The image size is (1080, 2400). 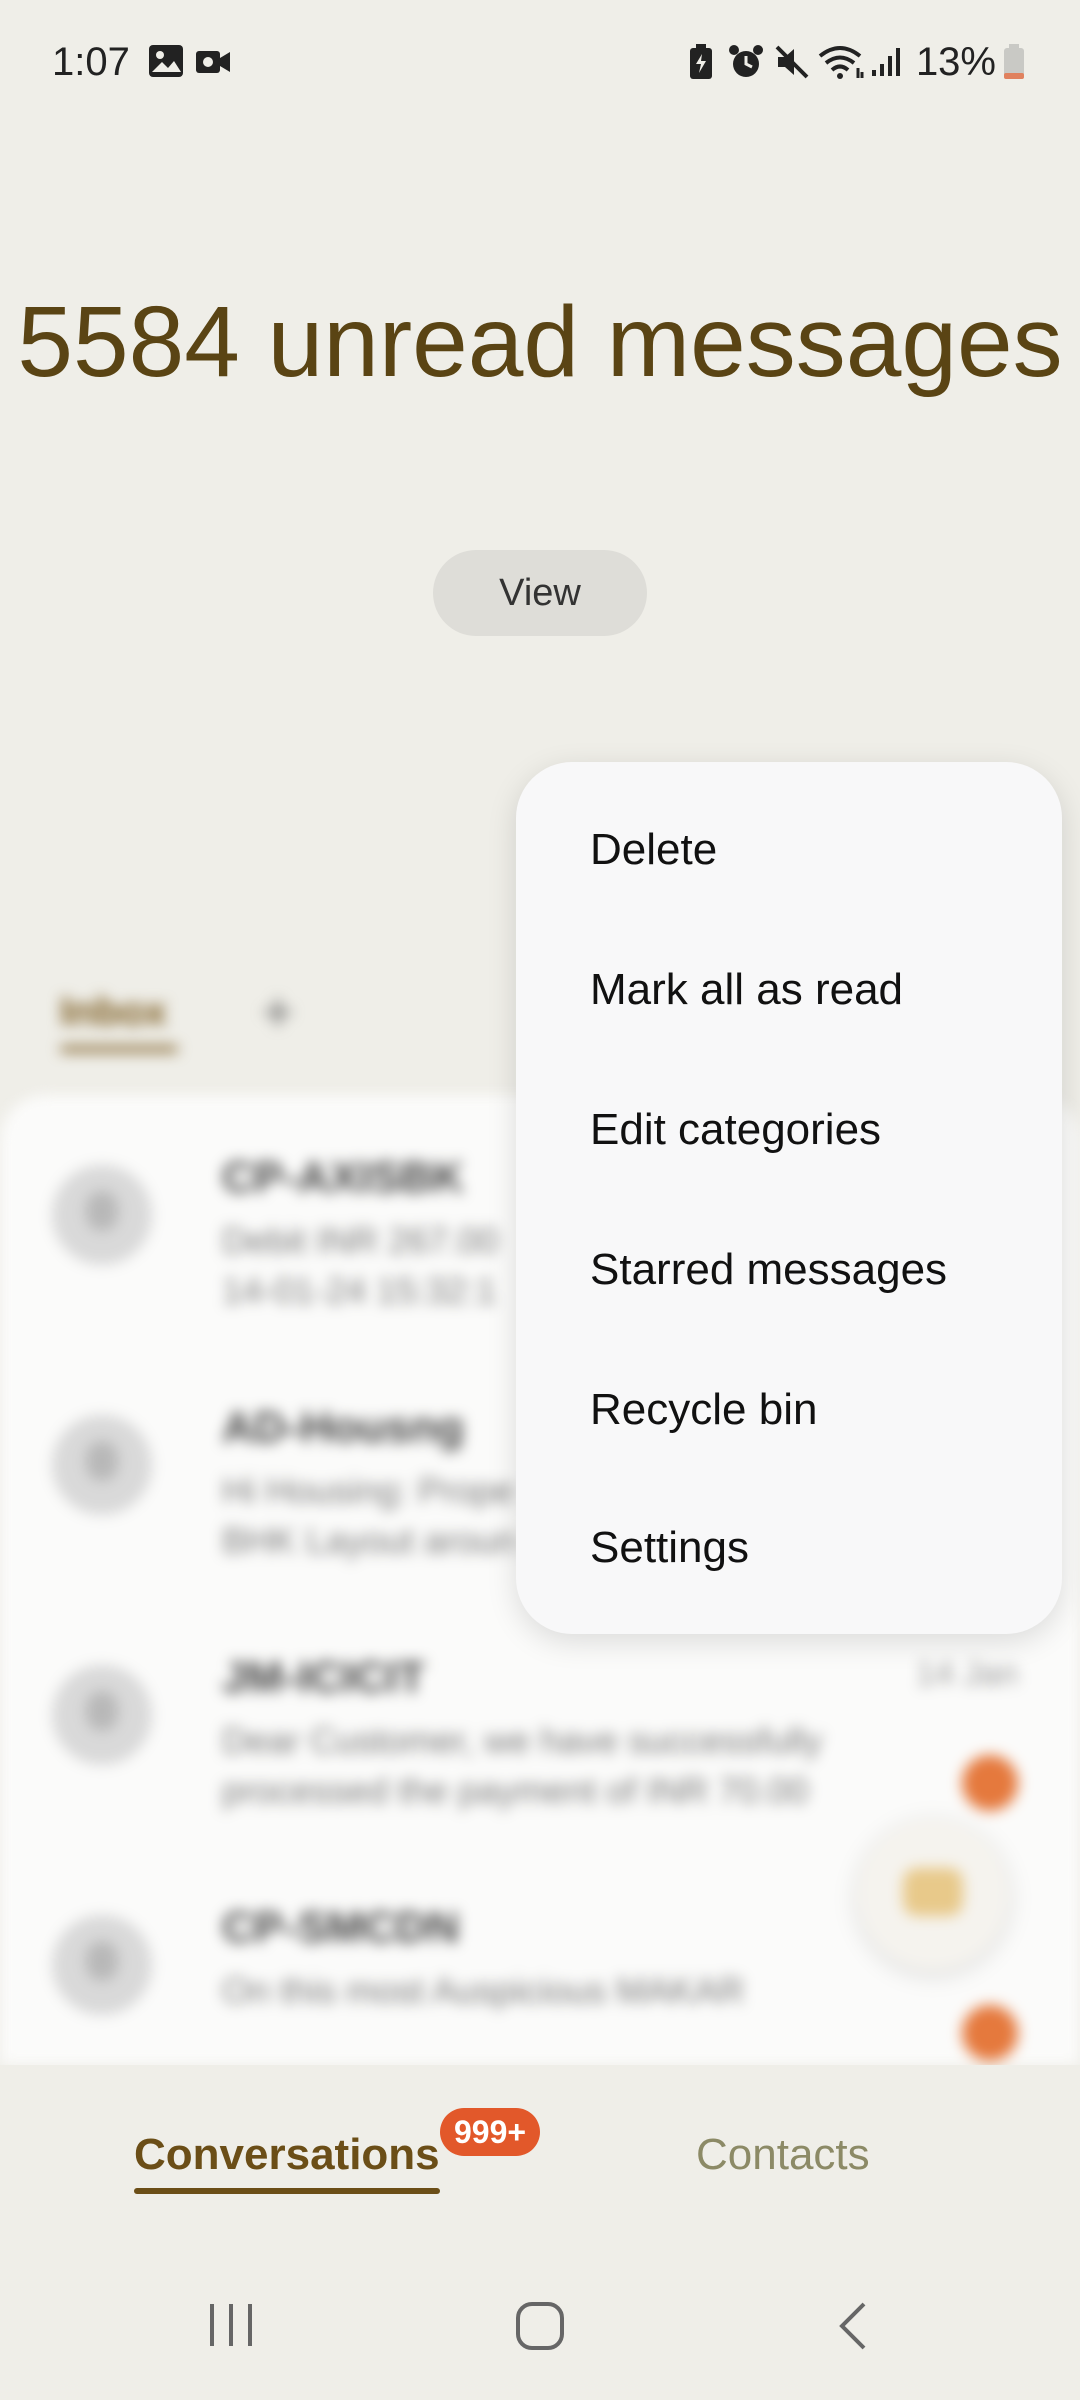 I want to click on conversation-preview: processed the payment of INR 70.00, so click(x=515, y=1790).